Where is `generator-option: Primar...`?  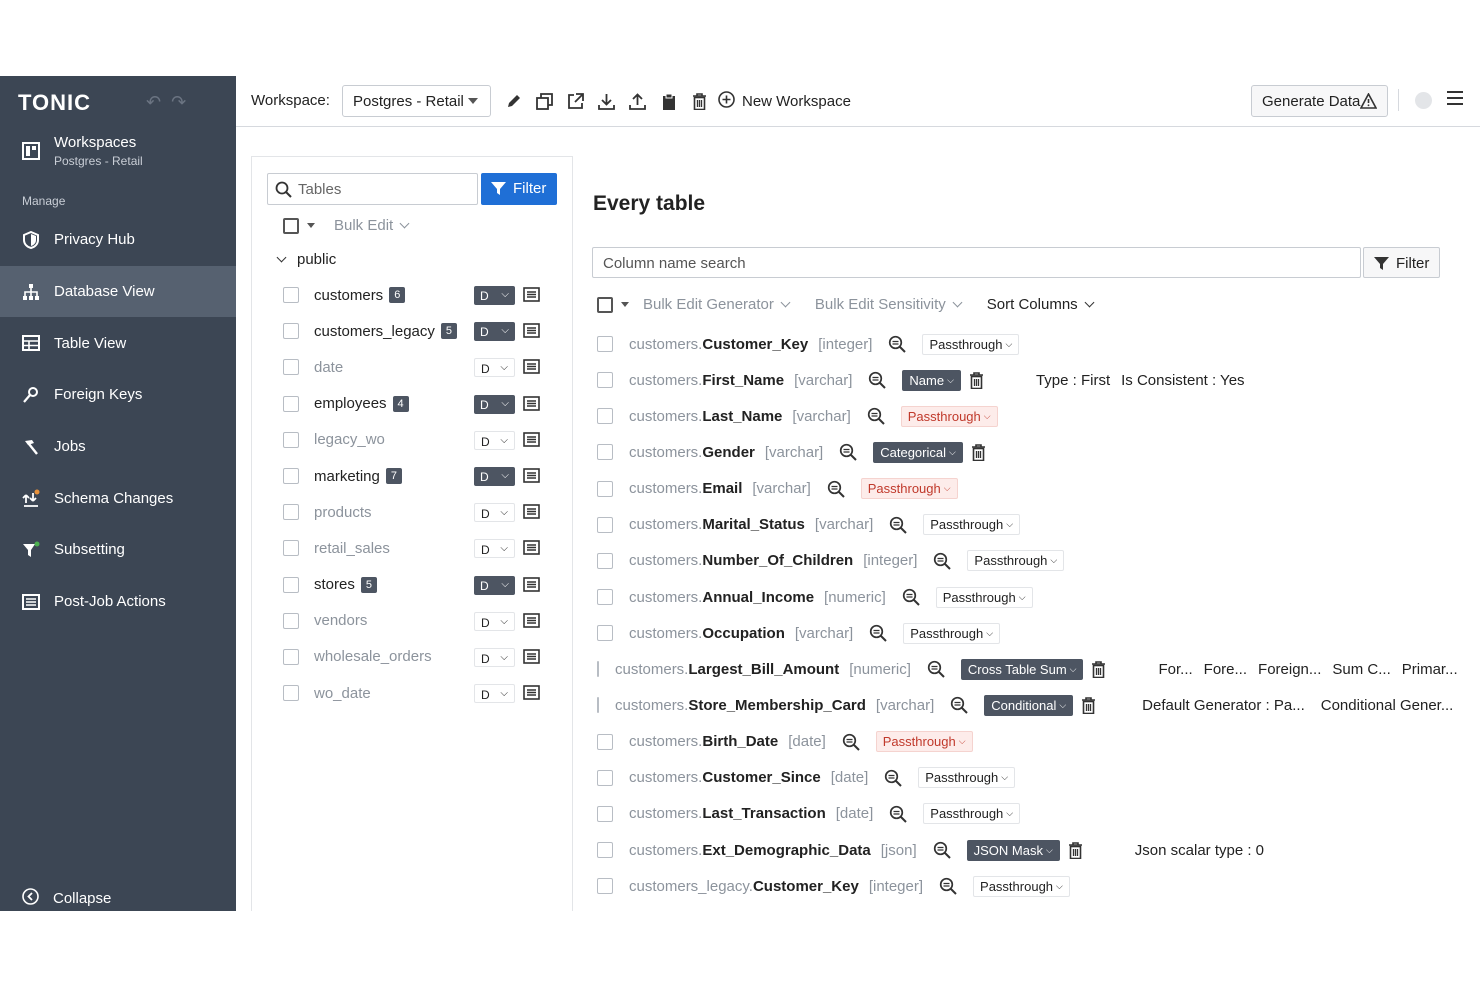
generator-option: Primar... is located at coordinates (1430, 669).